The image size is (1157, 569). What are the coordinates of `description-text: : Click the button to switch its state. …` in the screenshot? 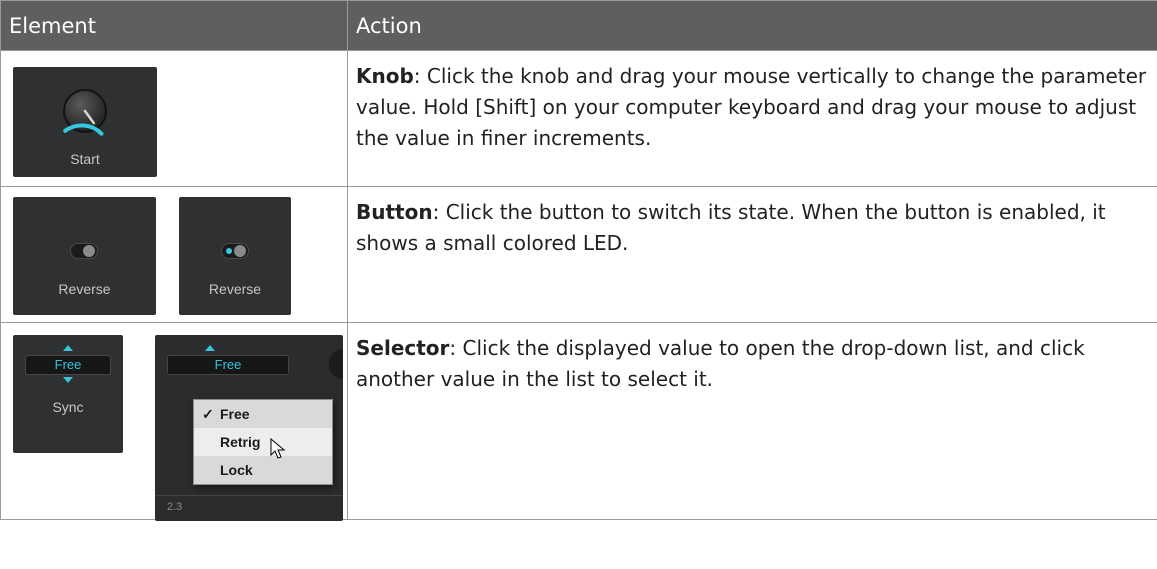 It's located at (731, 227).